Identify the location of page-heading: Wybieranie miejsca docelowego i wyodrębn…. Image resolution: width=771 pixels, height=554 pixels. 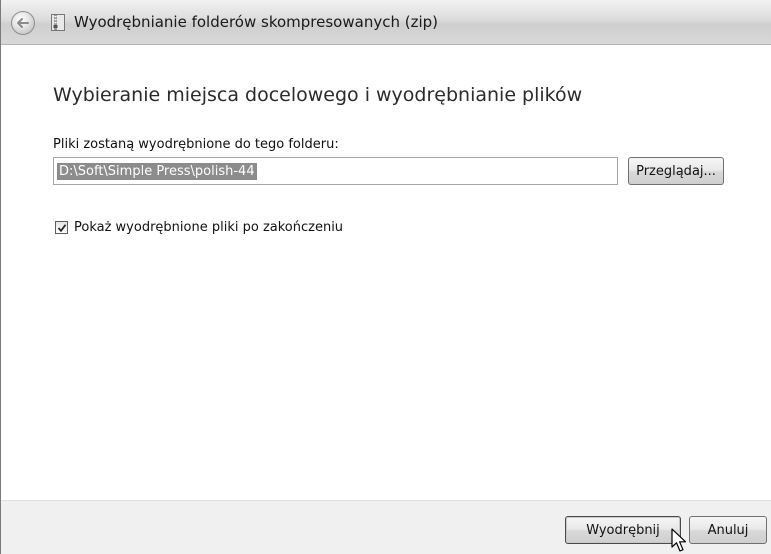
(318, 95).